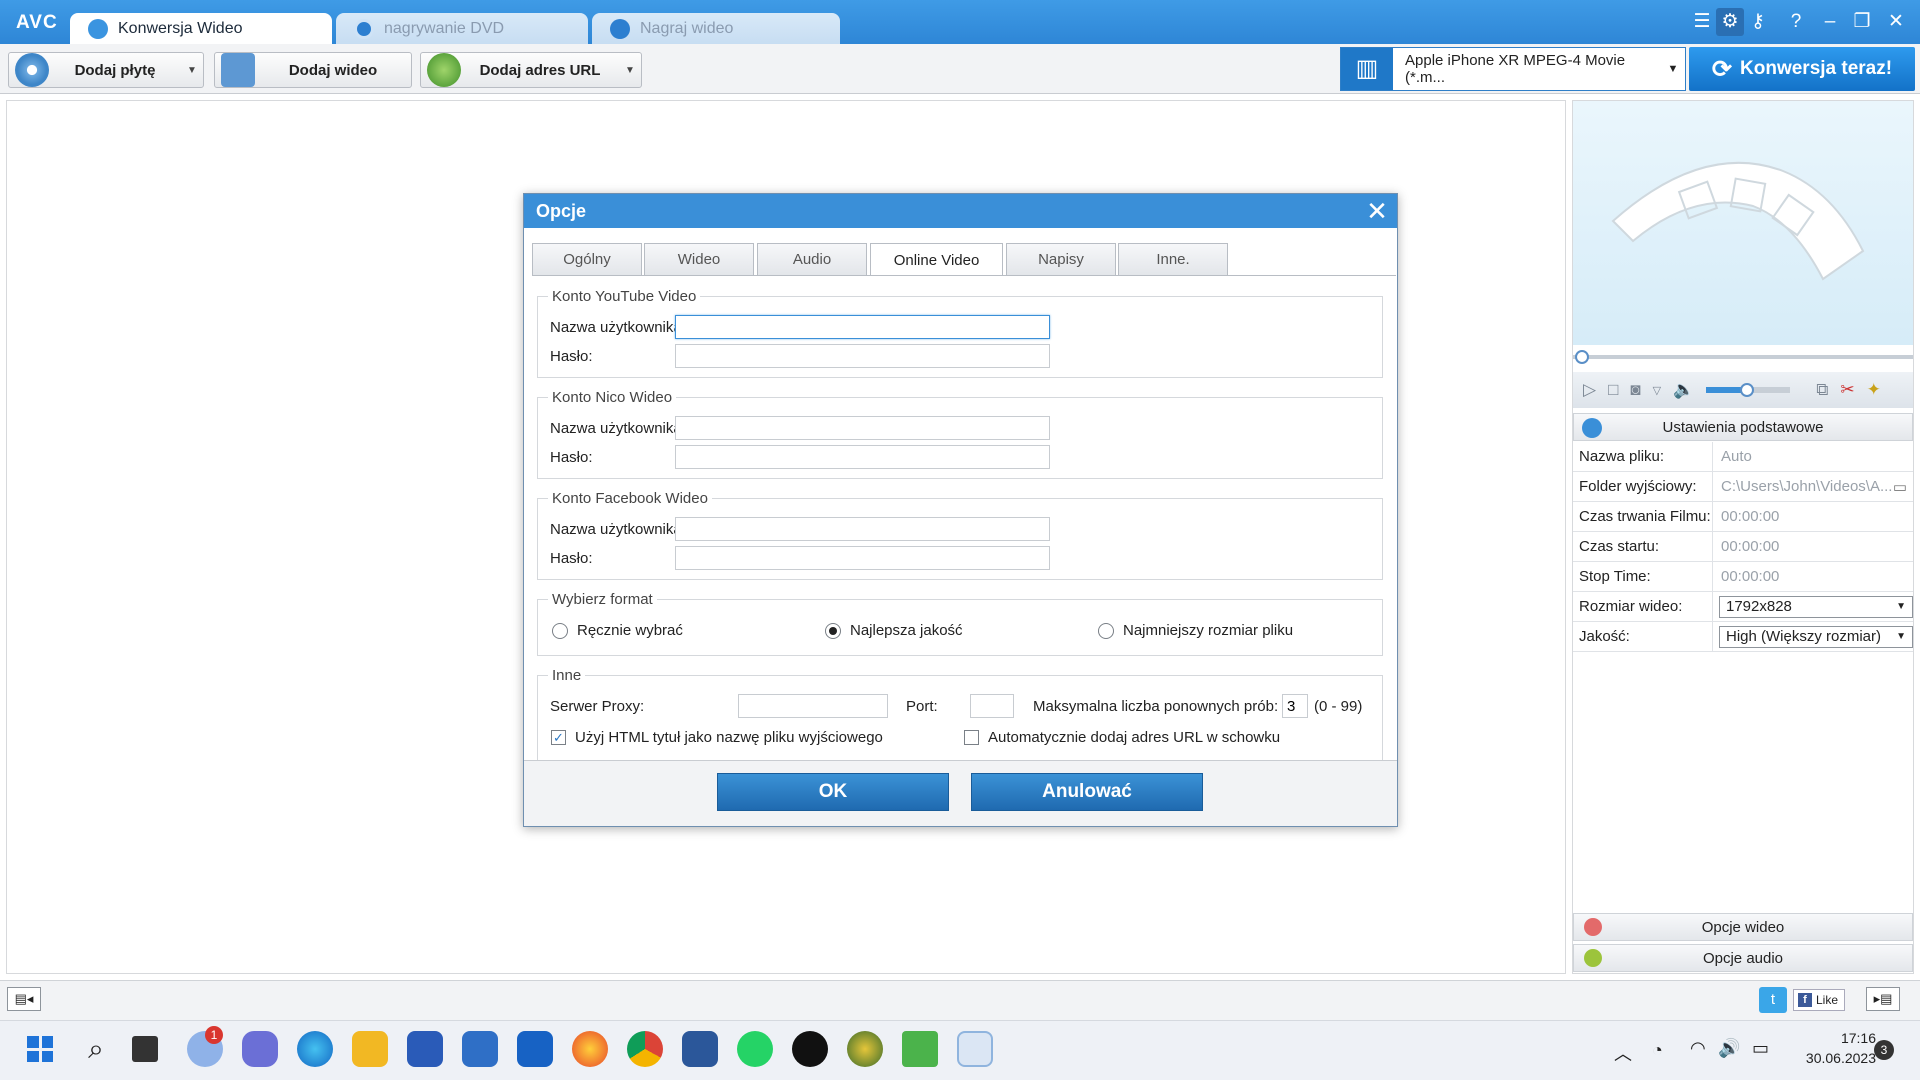 Image resolution: width=1920 pixels, height=1080 pixels. Describe the element at coordinates (1862, 22) in the screenshot. I see `restore-icon: ❐` at that location.